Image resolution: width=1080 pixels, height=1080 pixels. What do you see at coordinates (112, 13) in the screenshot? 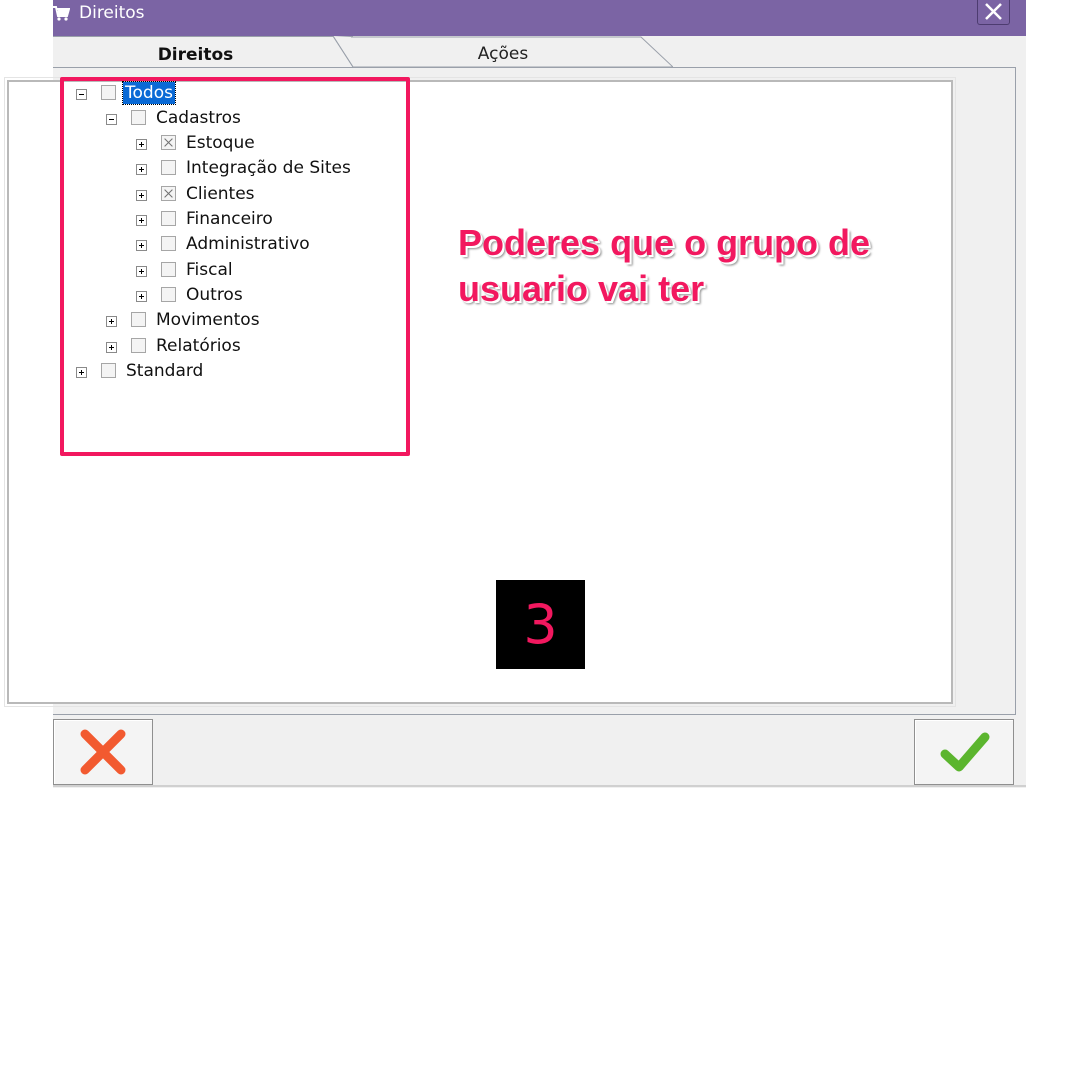
I see `window-title: Direitos` at bounding box center [112, 13].